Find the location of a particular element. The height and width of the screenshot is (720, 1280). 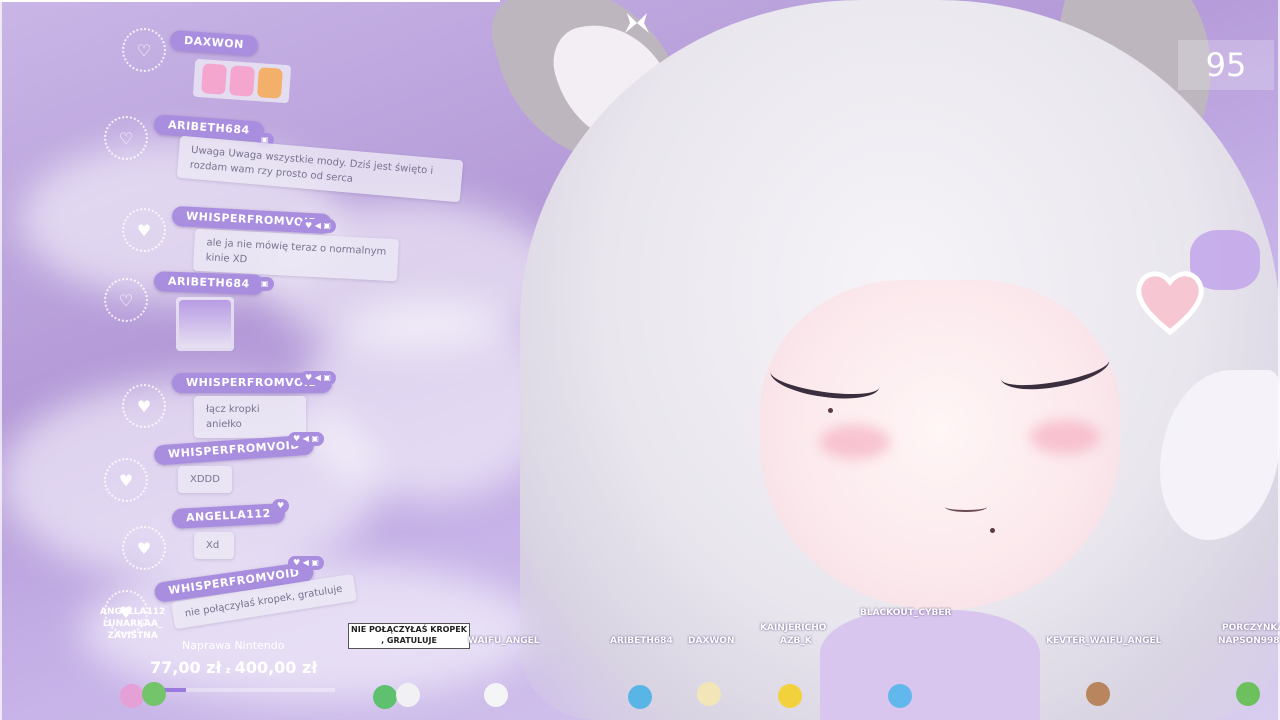

crowd-name: KAINJERICHO is located at coordinates (793, 628).